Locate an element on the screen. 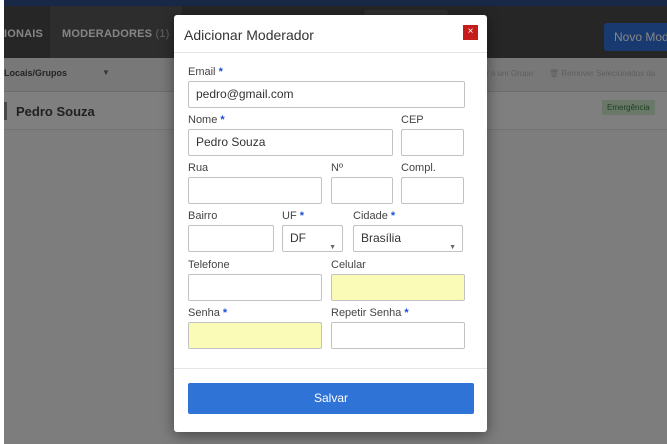  email-label: Email * is located at coordinates (205, 72).